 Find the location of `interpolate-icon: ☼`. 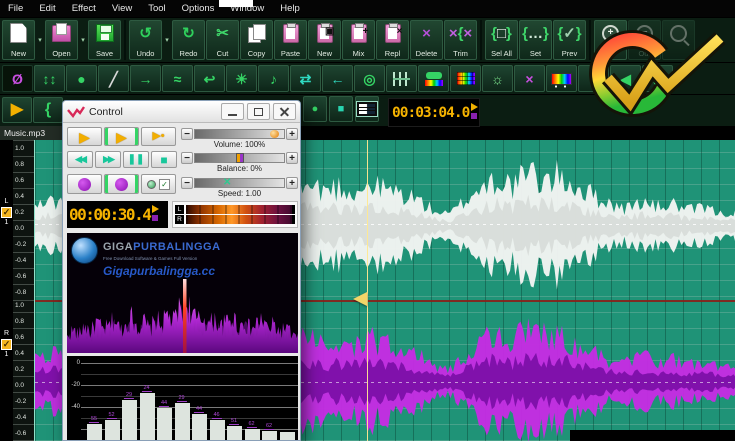

interpolate-icon: ☼ is located at coordinates (497, 78).